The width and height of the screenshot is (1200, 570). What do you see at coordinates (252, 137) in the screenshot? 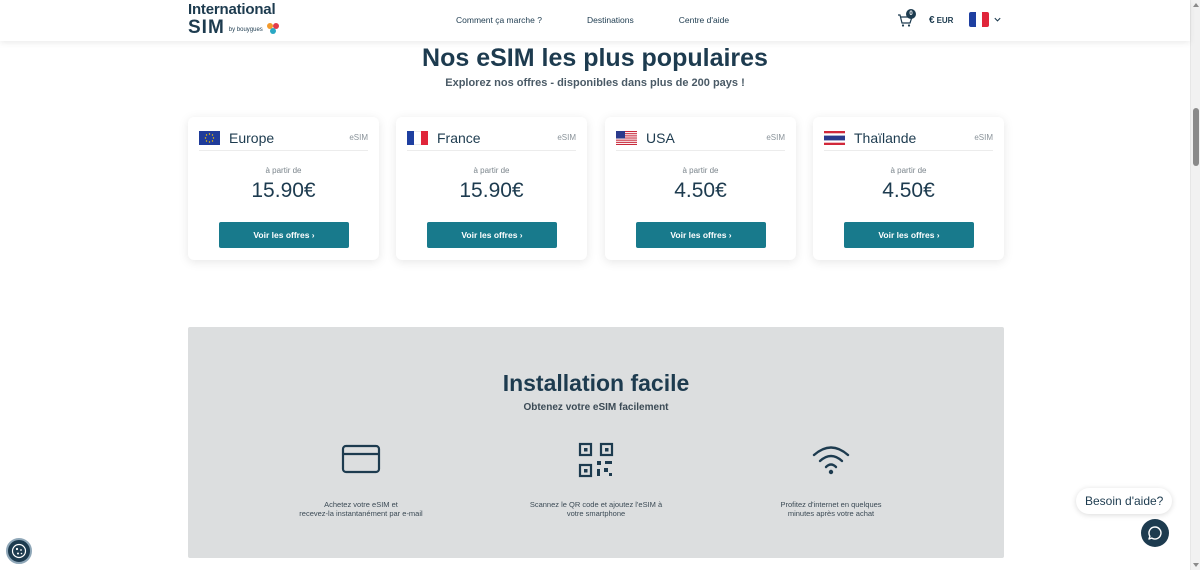
I see `card-destination-name: Europe` at bounding box center [252, 137].